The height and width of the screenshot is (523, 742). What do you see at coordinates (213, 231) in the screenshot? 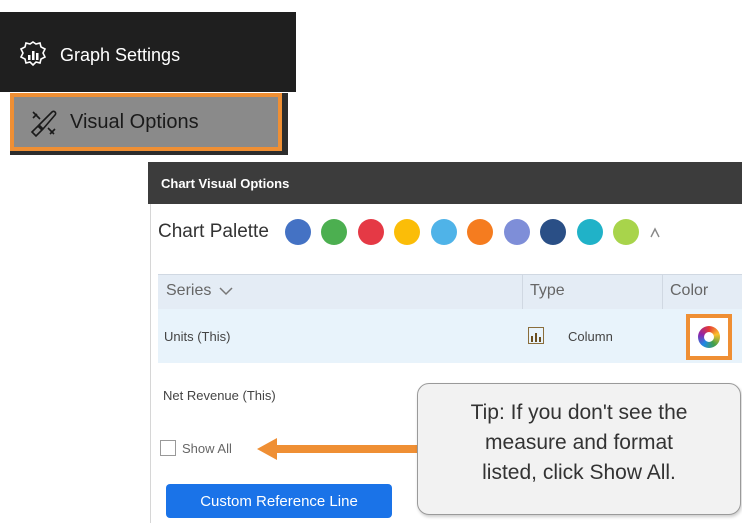
I see `chart-palette-label: Chart Palette` at bounding box center [213, 231].